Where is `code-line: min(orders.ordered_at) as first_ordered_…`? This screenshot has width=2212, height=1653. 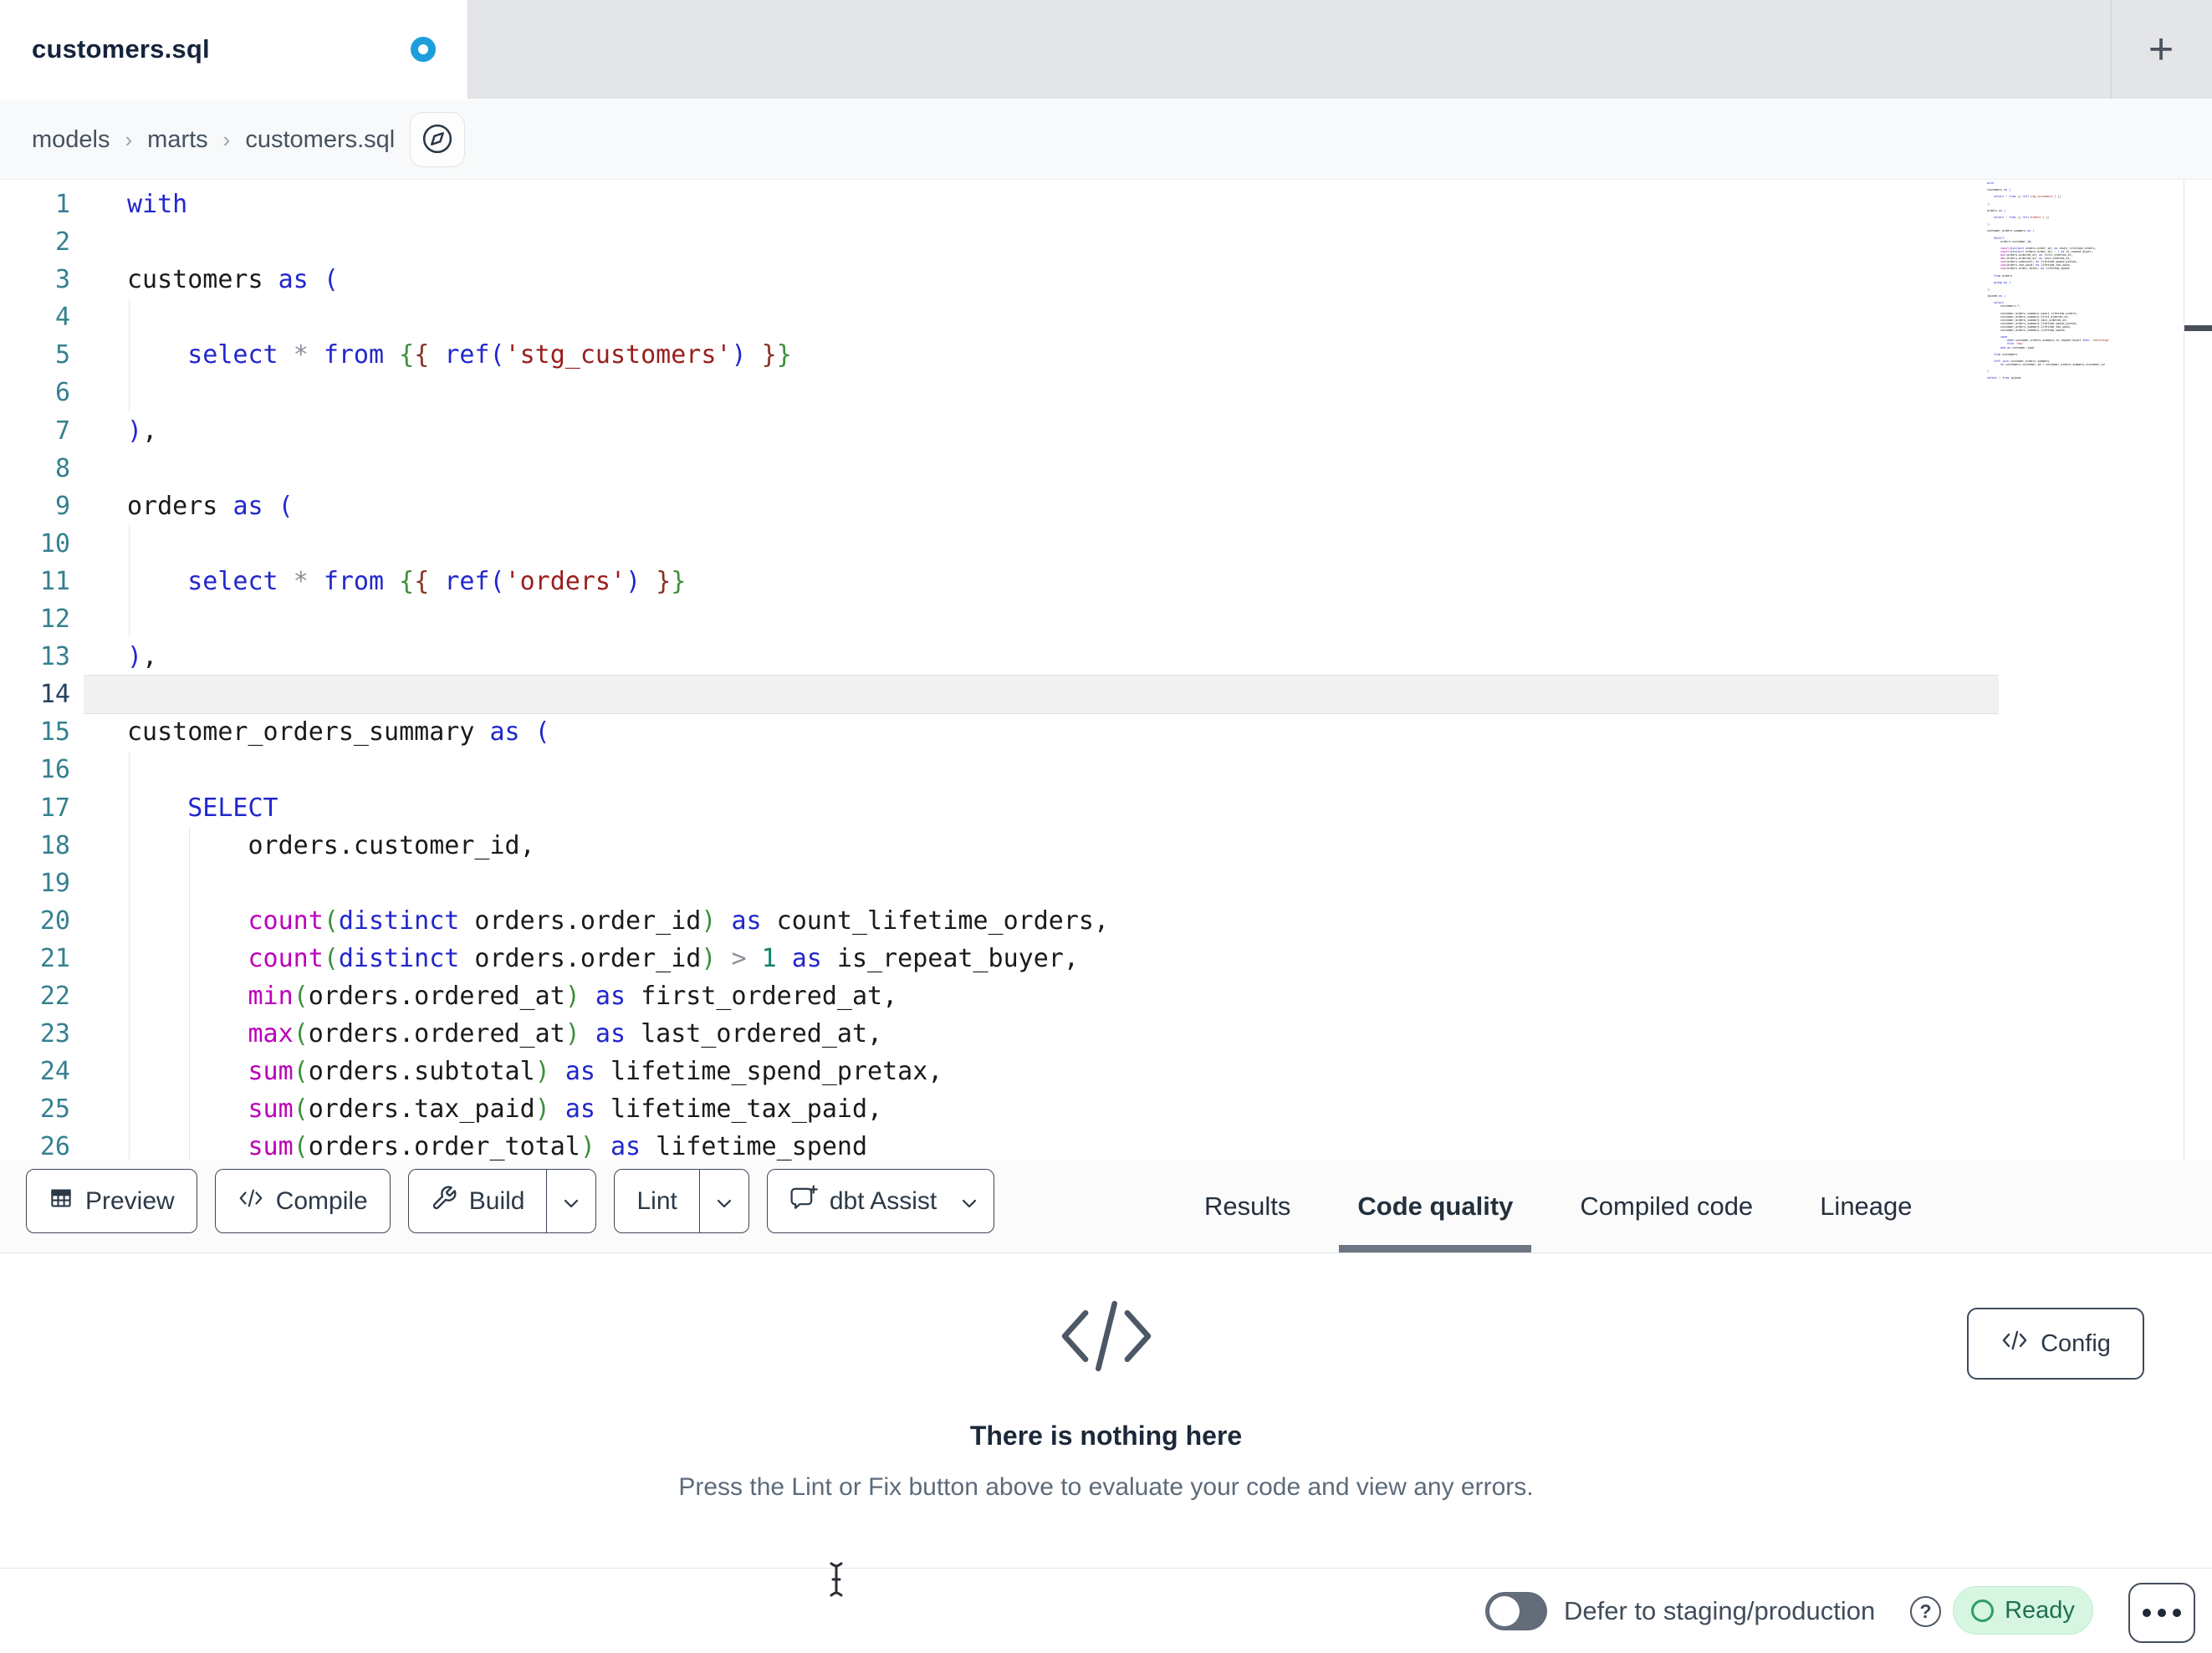
code-line: min(orders.ordered_at) as first_ordered_… is located at coordinates (1148, 996).